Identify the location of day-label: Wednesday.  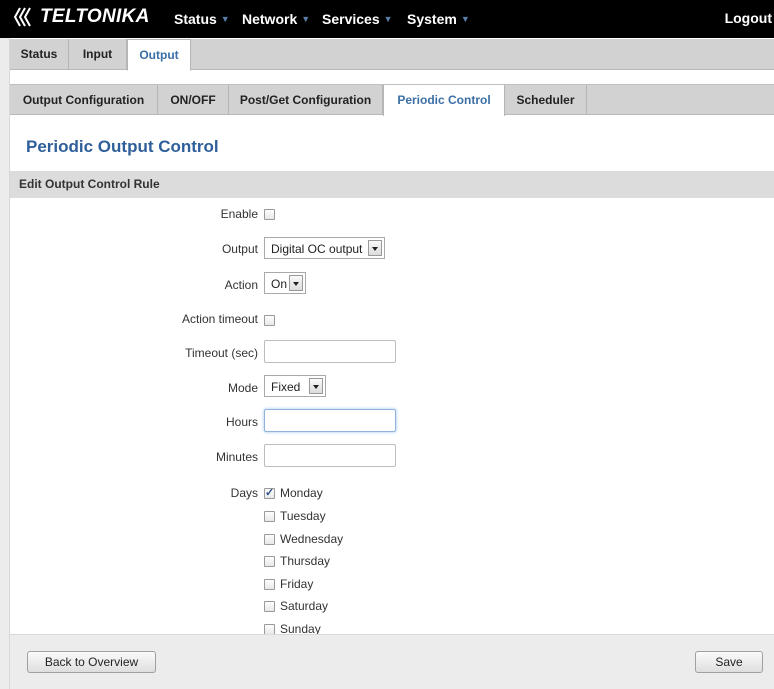
(312, 539).